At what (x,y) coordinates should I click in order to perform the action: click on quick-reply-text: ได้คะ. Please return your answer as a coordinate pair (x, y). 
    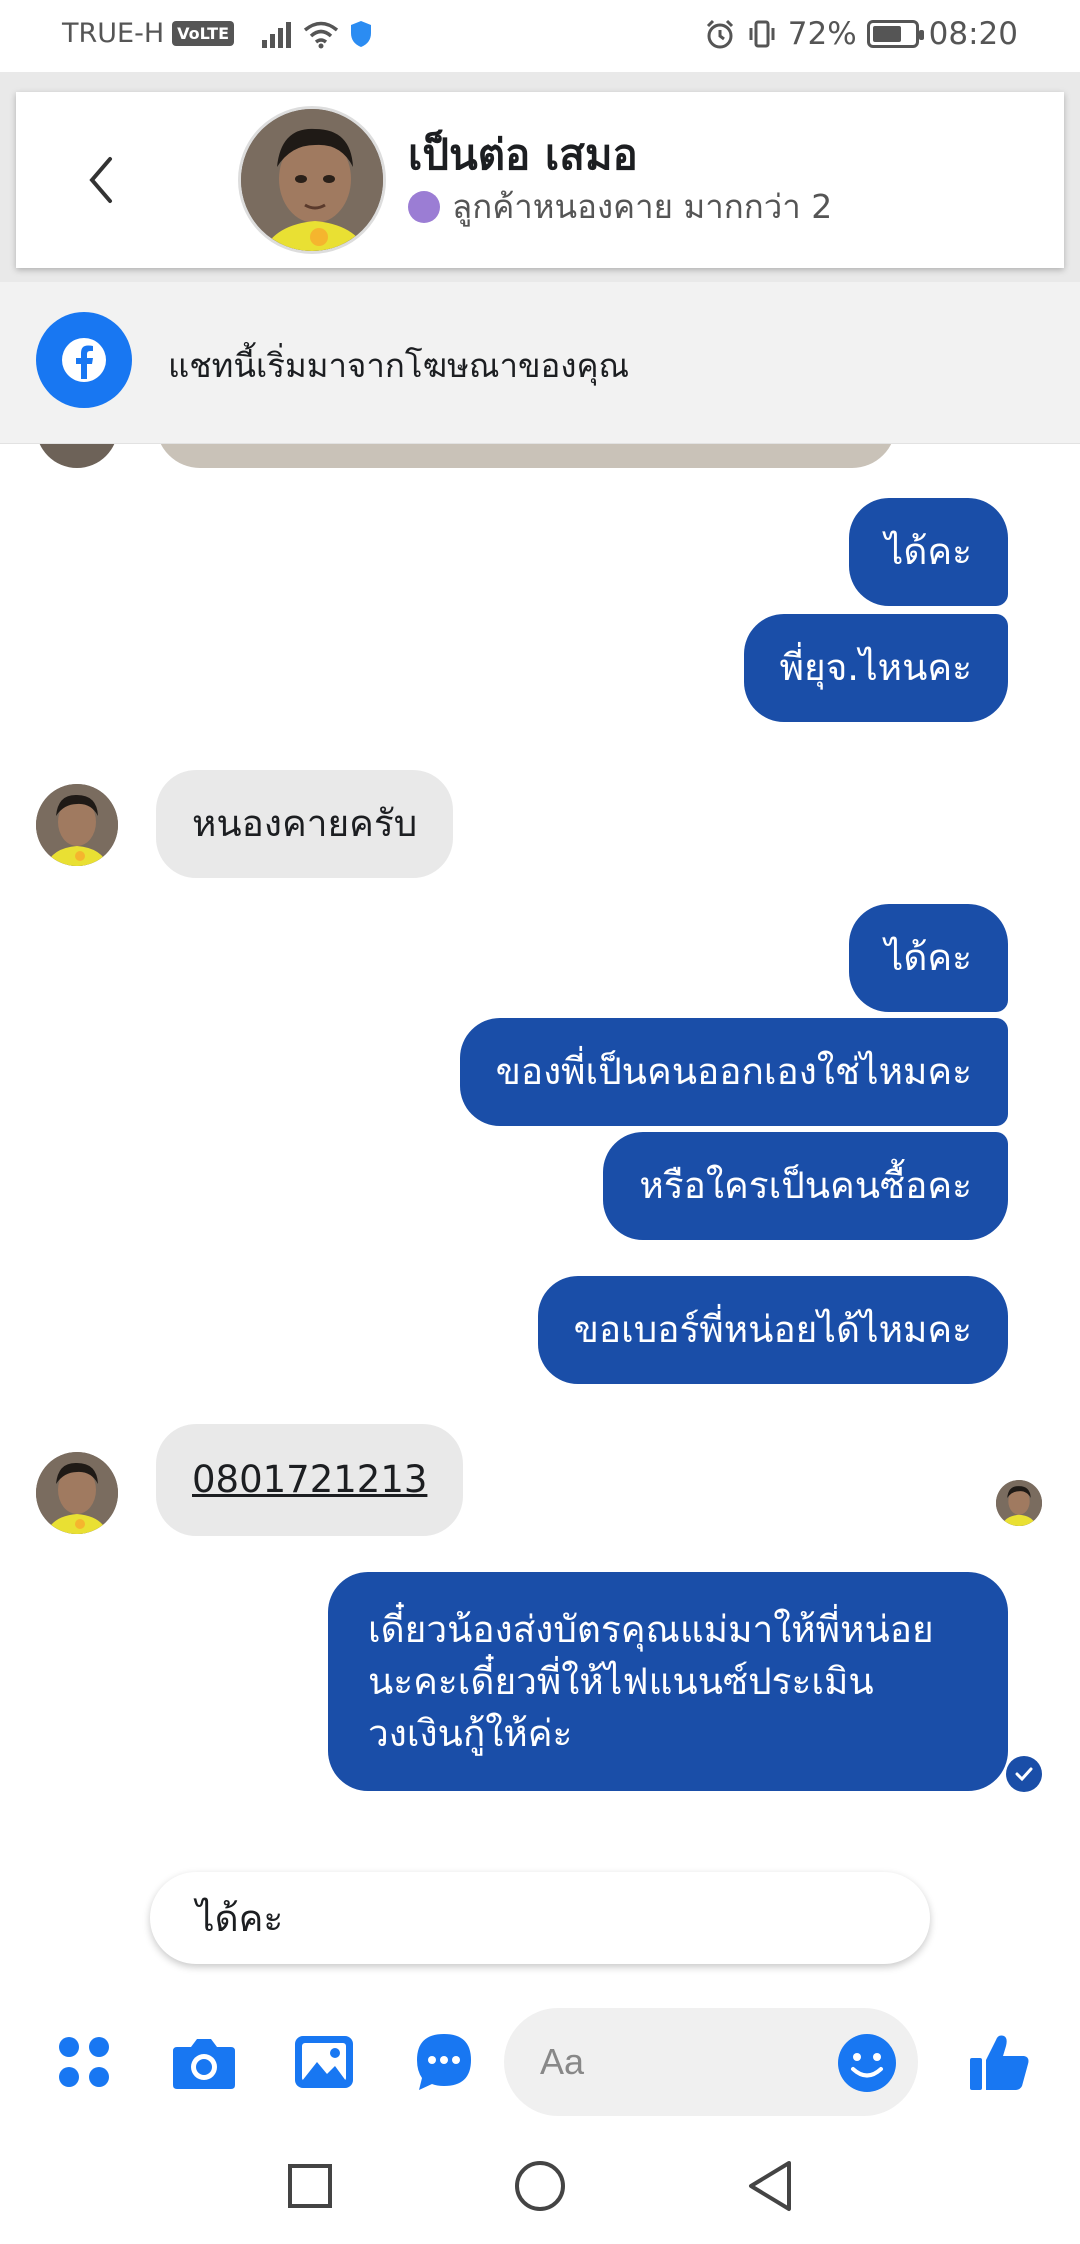
    Looking at the image, I should click on (240, 1918).